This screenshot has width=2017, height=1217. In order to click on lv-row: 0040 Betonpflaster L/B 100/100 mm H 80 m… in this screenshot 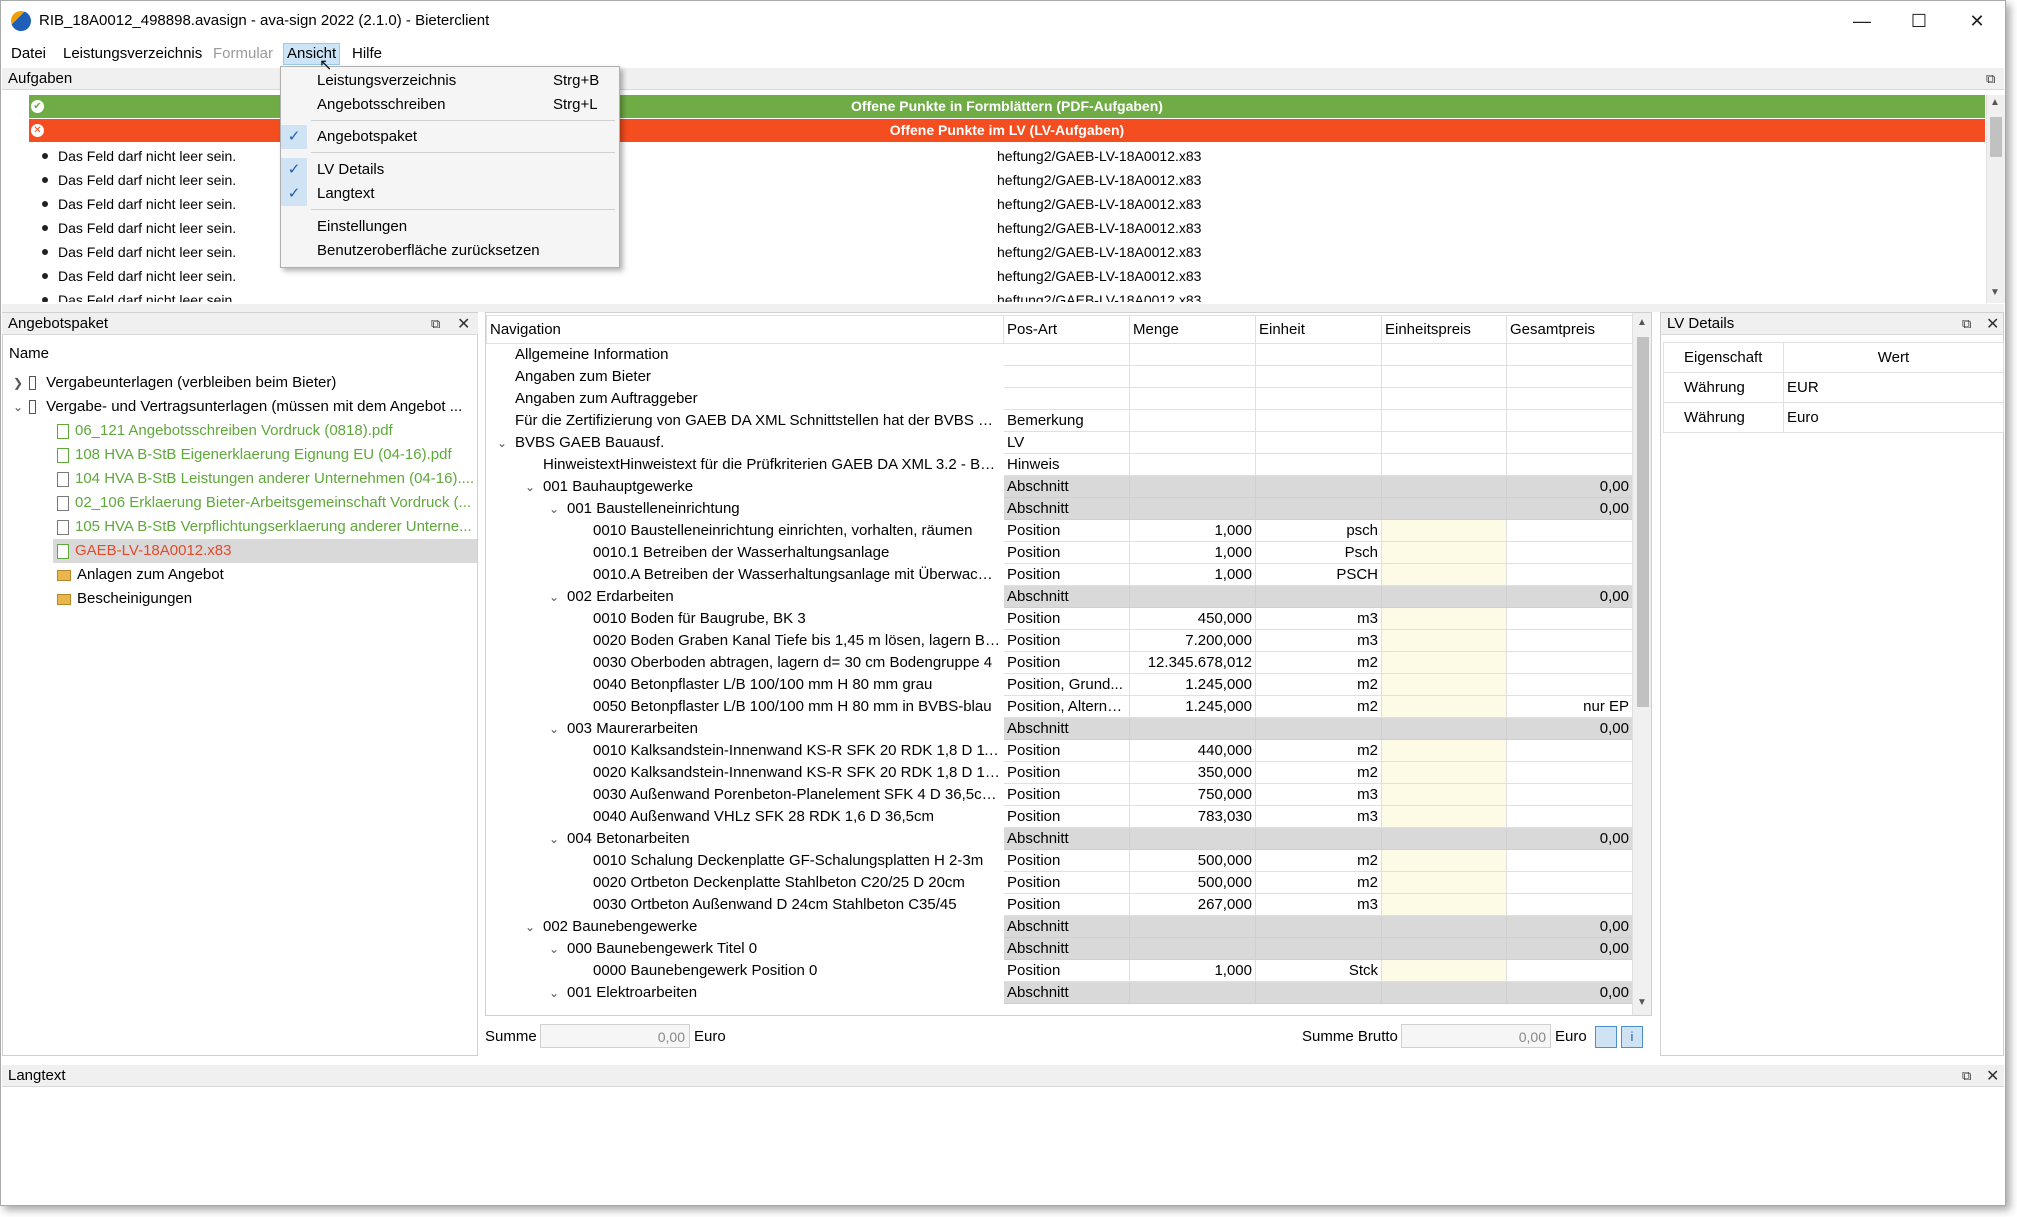, I will do `click(1059, 684)`.